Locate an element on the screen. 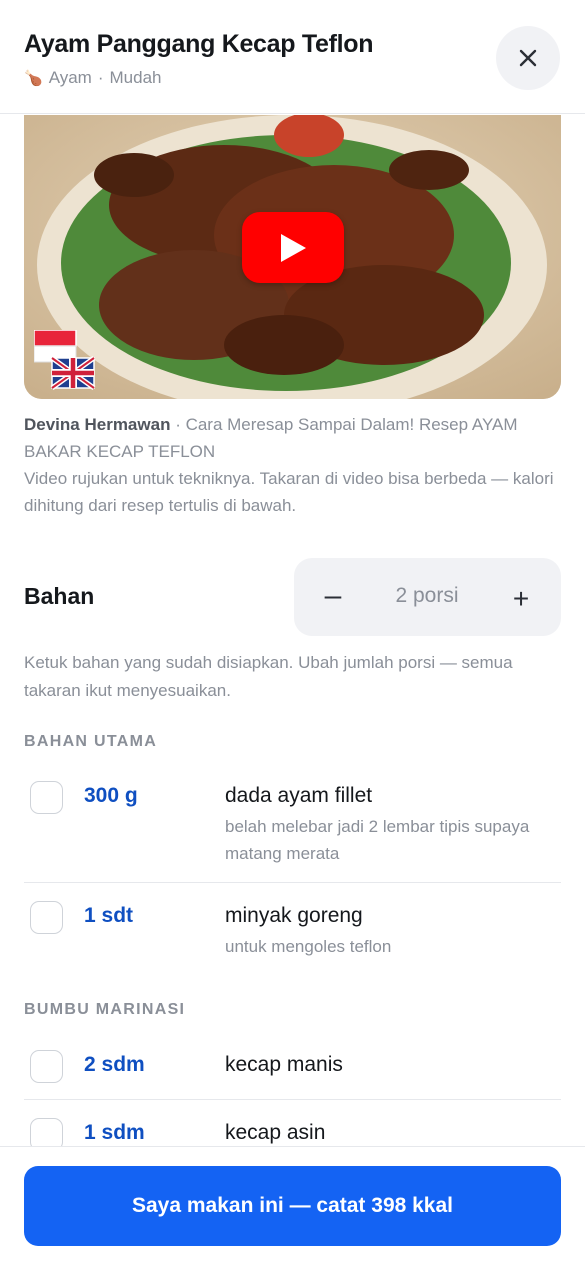 The width and height of the screenshot is (585, 1266). servings-value: 2 porsi is located at coordinates (427, 595).